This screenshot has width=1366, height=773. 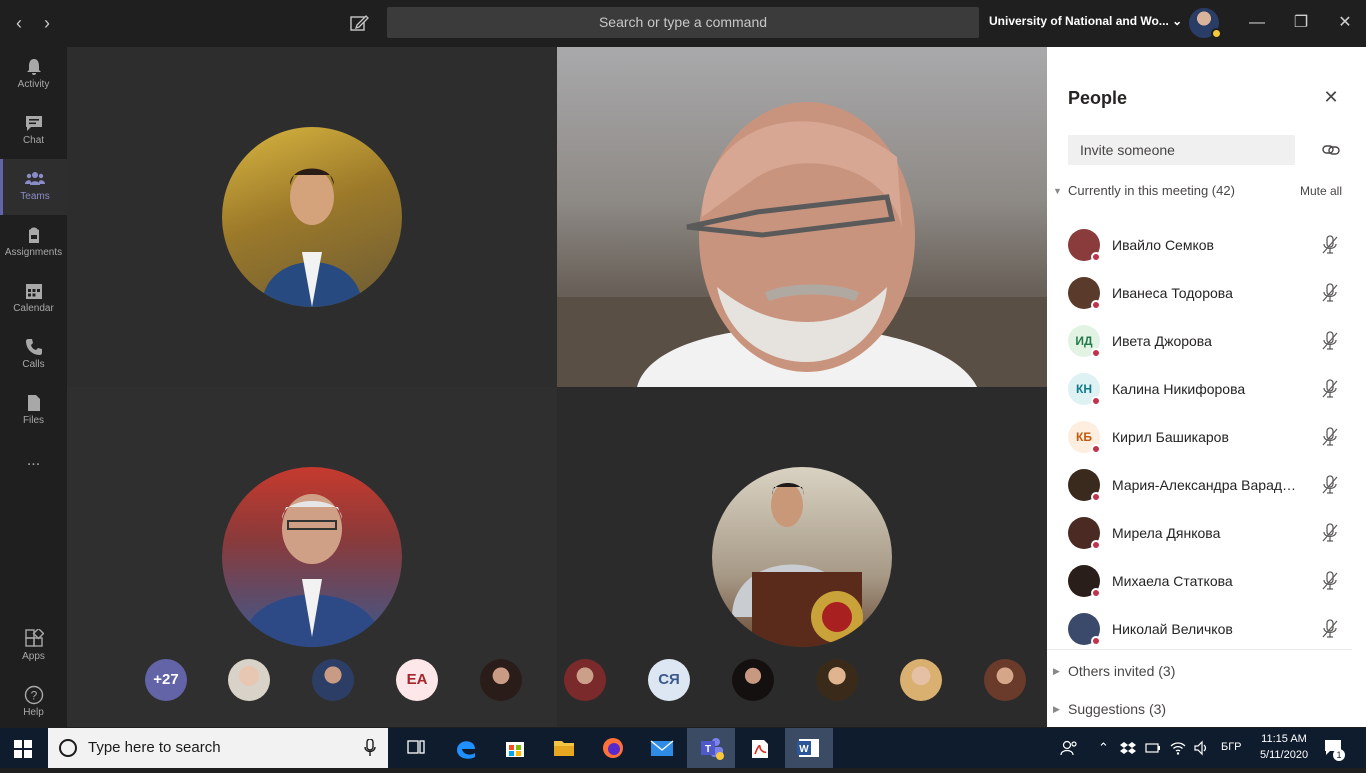 What do you see at coordinates (1213, 301) in the screenshot?
I see `participant-row: Иванеса Тодорова` at bounding box center [1213, 301].